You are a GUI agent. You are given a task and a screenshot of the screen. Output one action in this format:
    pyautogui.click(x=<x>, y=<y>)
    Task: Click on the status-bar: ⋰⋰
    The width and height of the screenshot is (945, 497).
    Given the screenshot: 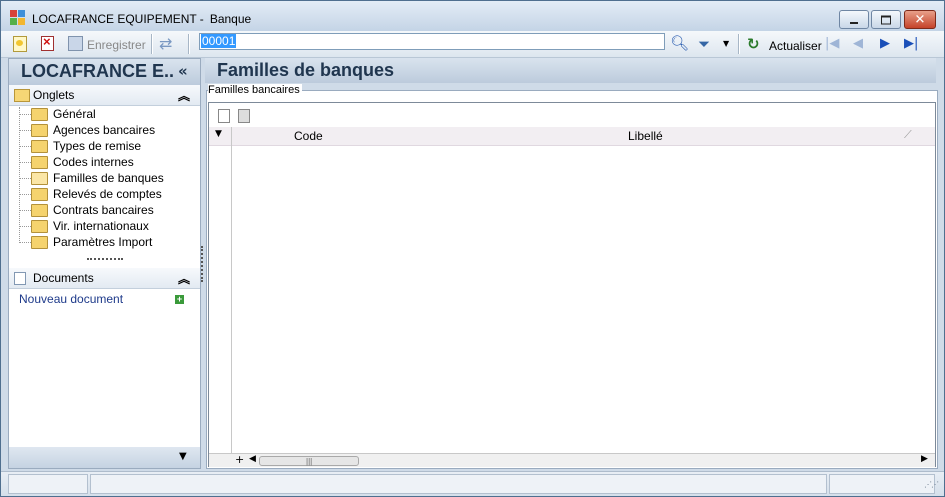 What is the action you would take?
    pyautogui.click(x=472, y=483)
    